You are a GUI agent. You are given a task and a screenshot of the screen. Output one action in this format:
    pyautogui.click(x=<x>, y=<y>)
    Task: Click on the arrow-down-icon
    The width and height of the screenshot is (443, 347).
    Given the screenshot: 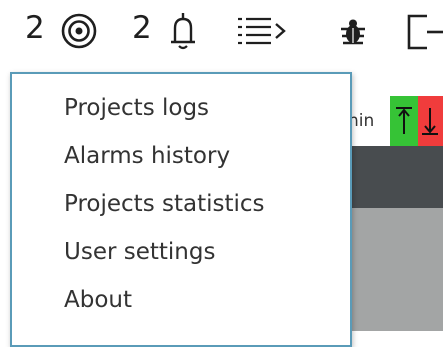 What is the action you would take?
    pyautogui.click(x=430, y=121)
    